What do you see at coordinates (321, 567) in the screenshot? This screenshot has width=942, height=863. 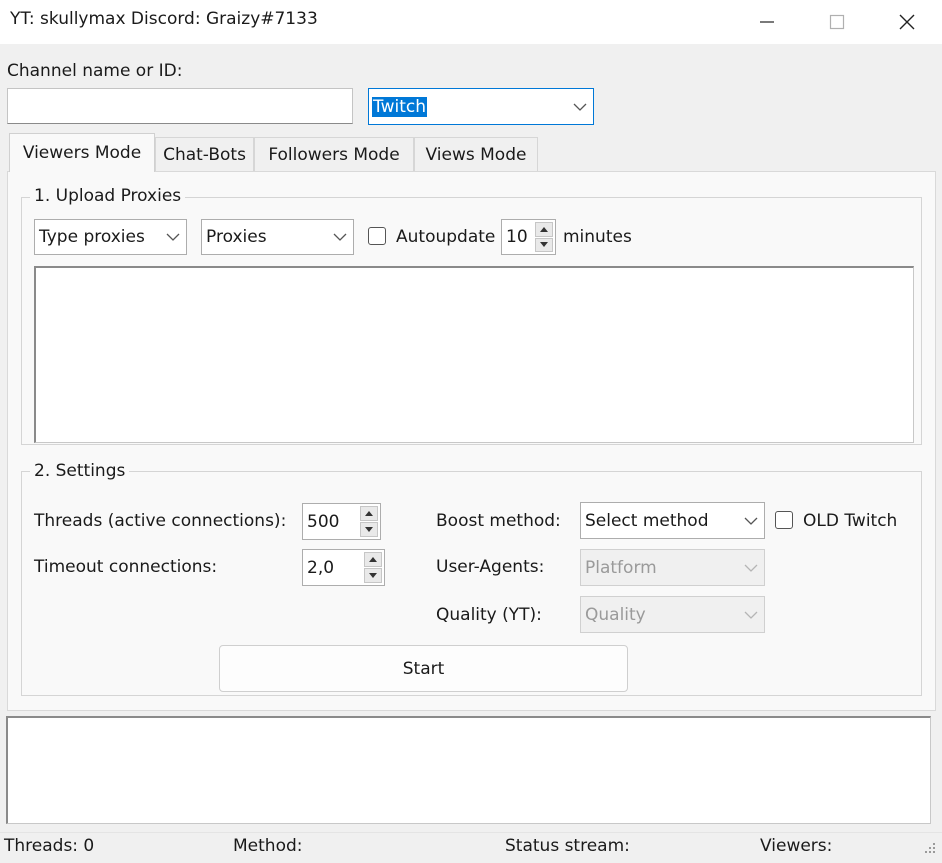 I see `timeout-value: 2,0` at bounding box center [321, 567].